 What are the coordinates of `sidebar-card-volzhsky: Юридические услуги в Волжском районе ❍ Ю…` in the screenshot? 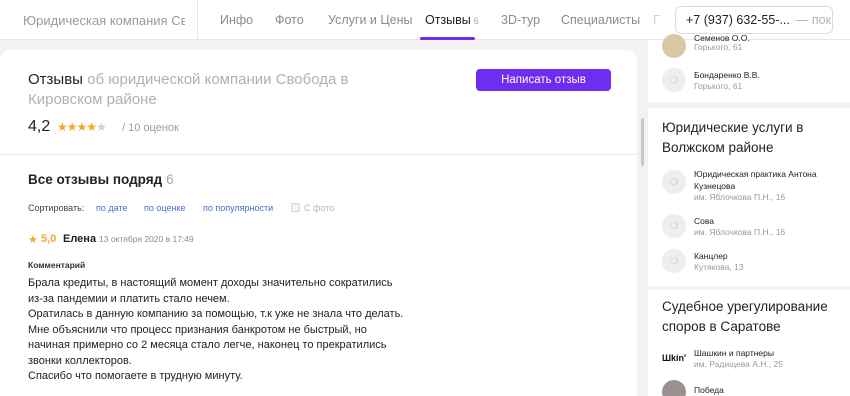 It's located at (749, 197).